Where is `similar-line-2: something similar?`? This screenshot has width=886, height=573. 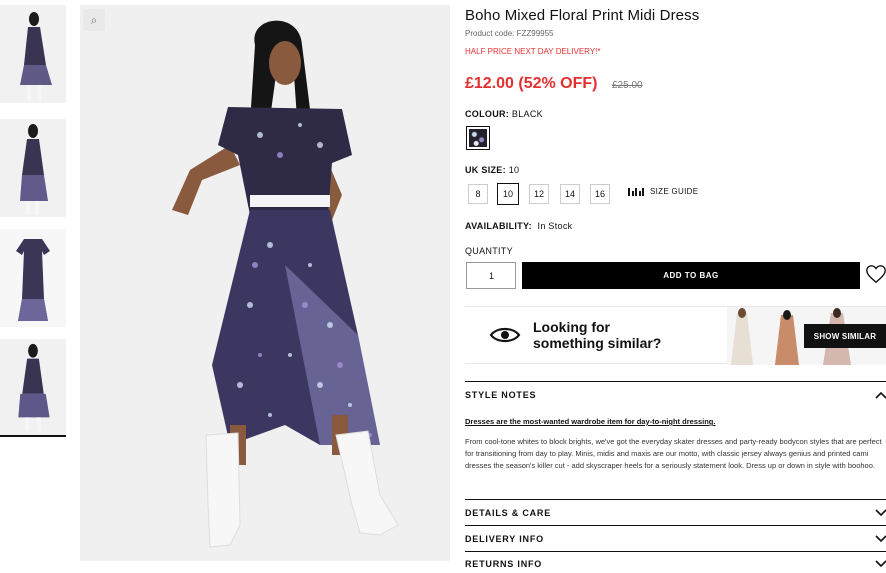 similar-line-2: something similar? is located at coordinates (597, 343).